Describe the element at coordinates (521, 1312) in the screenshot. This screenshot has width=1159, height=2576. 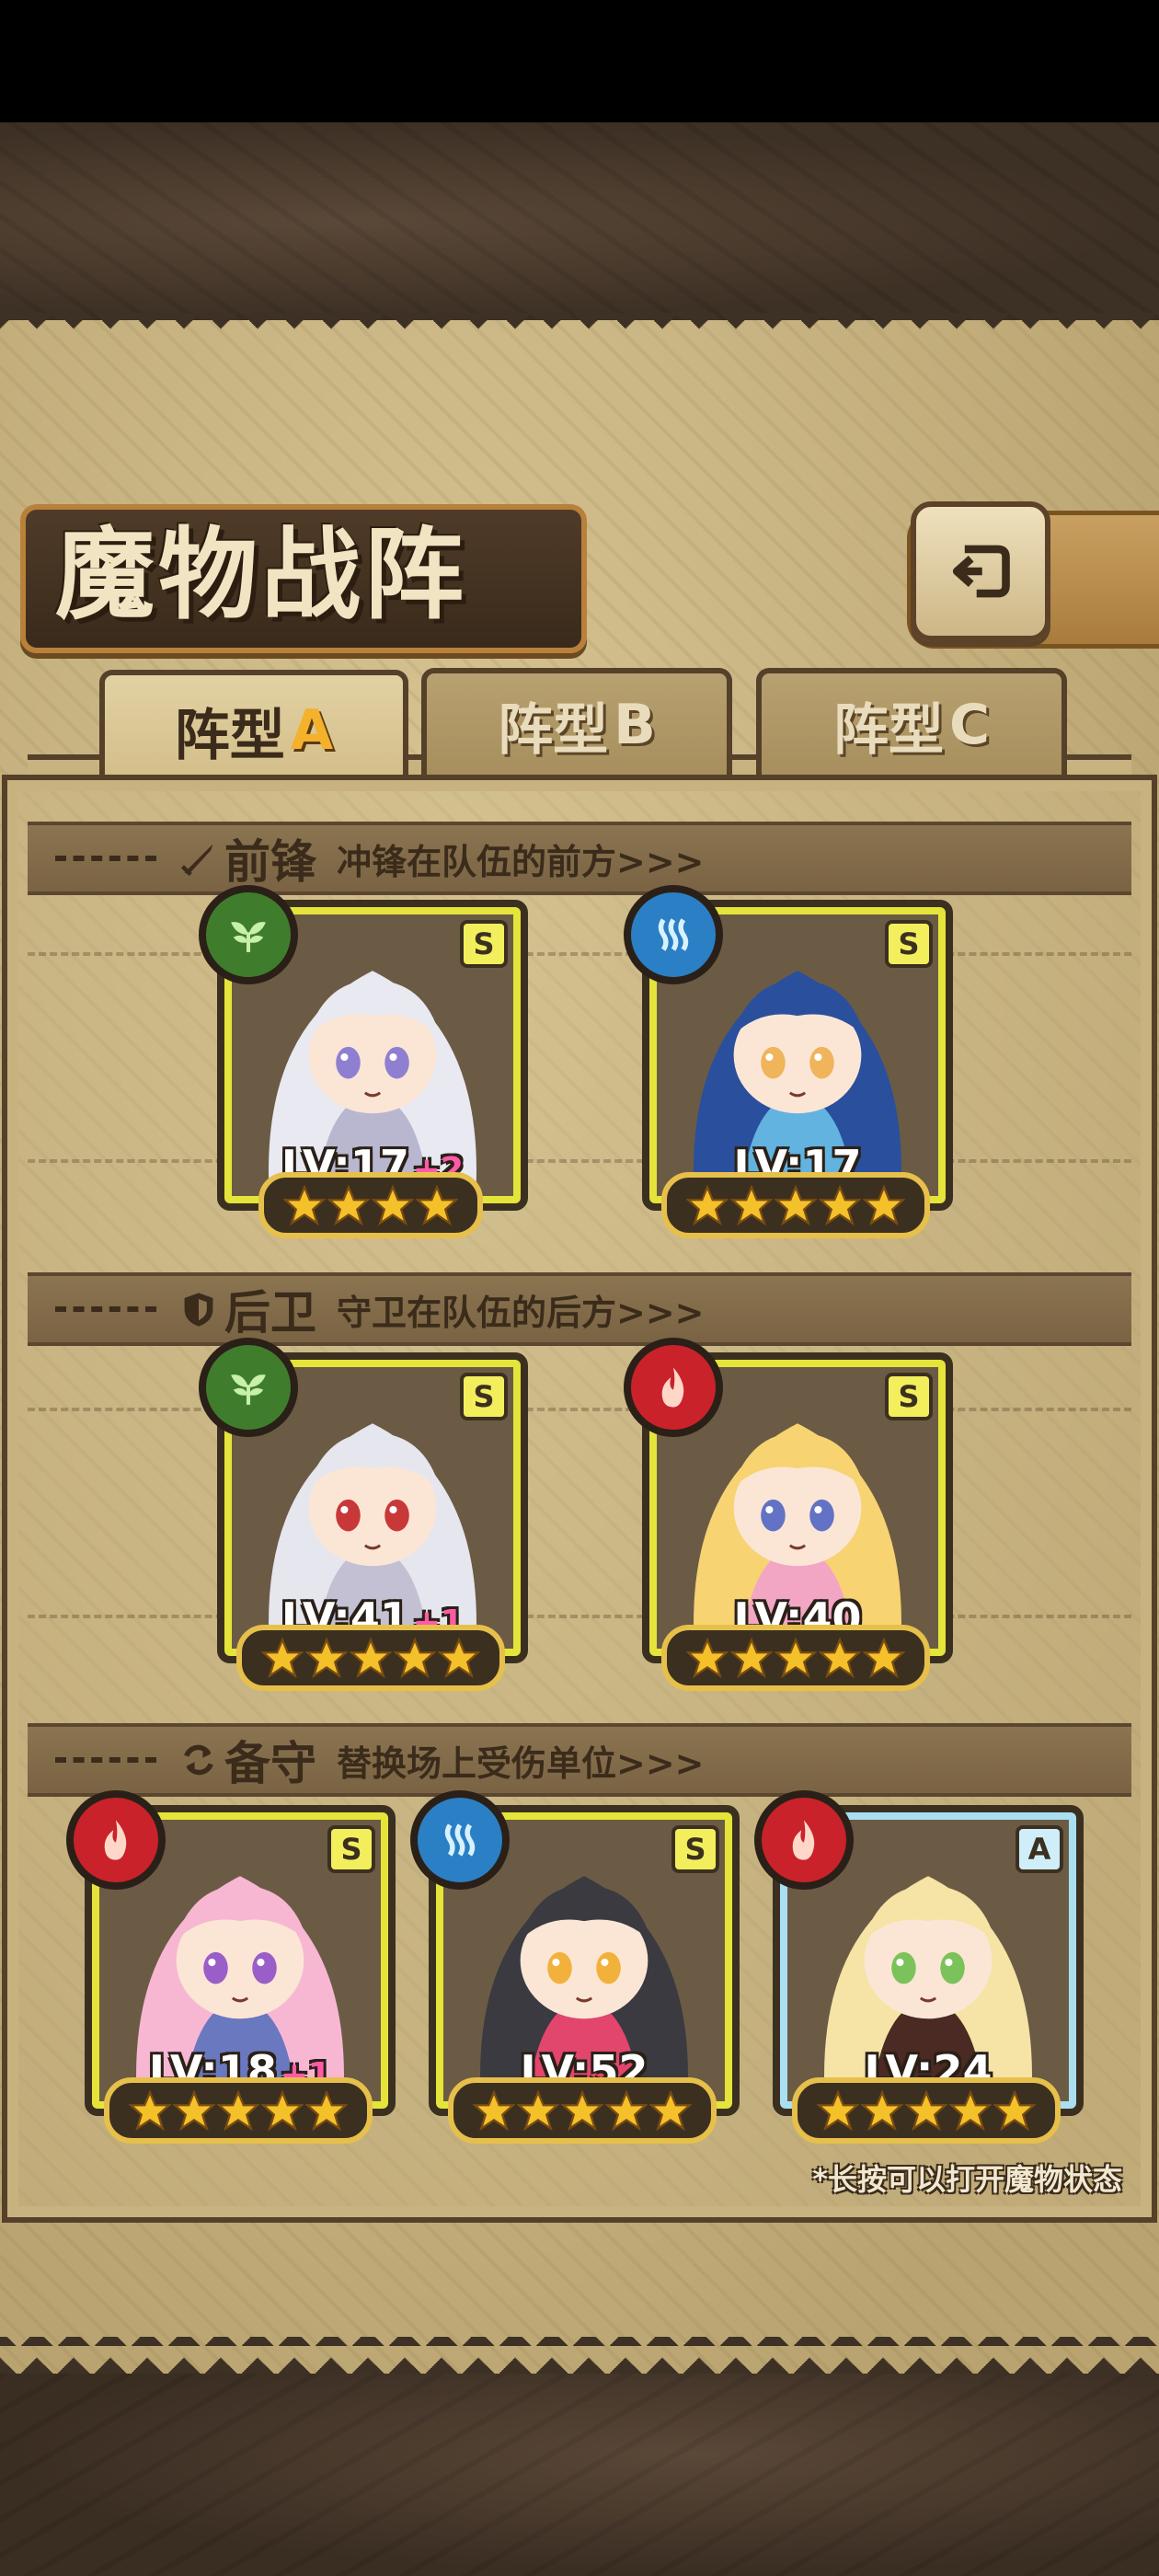
I see `section-description: 守卫在队伍的后方>>>` at that location.